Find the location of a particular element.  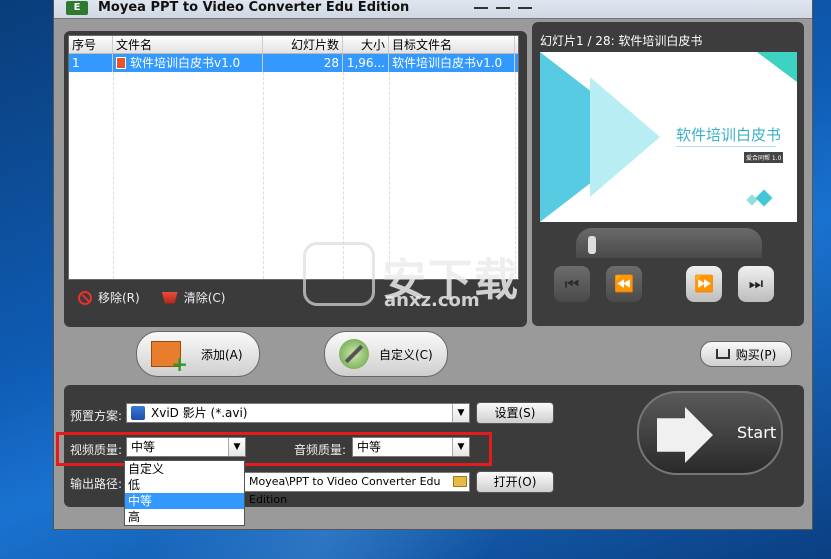

col-slides-header: 幻灯片数 is located at coordinates (303, 44).